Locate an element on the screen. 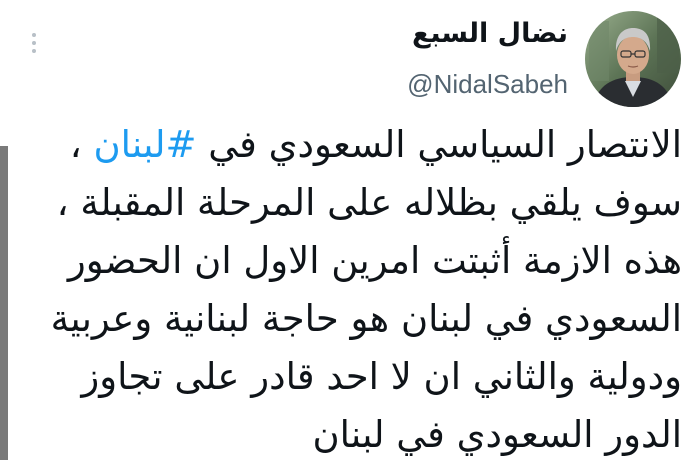 The image size is (700, 460). left-edge-strip is located at coordinates (4, 303).